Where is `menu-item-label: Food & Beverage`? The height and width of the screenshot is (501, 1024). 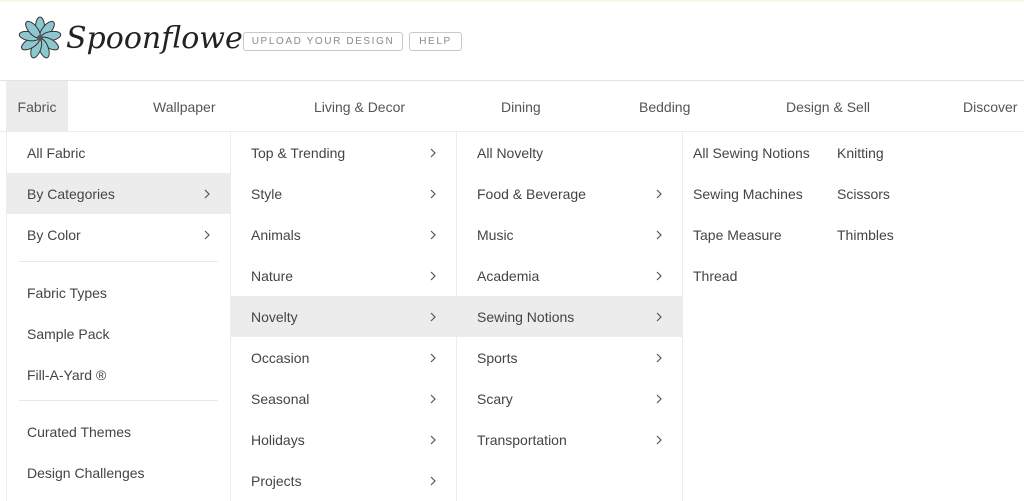
menu-item-label: Food & Beverage is located at coordinates (531, 193).